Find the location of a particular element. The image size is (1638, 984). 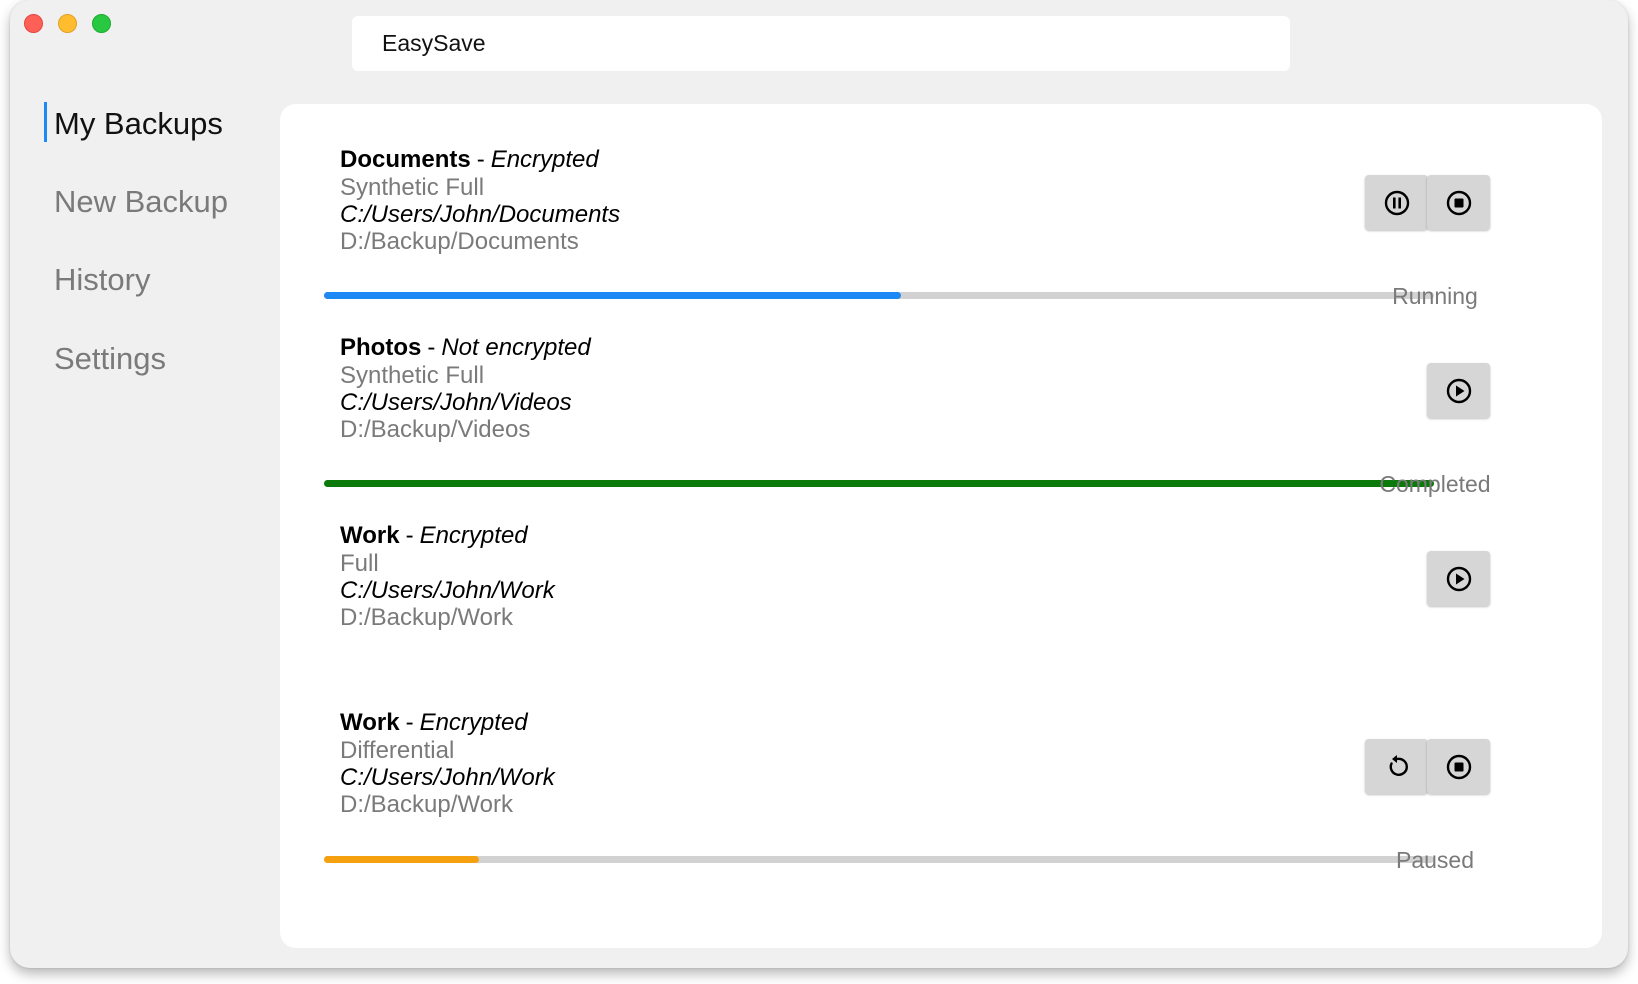

window-title: EasySave is located at coordinates (821, 43).